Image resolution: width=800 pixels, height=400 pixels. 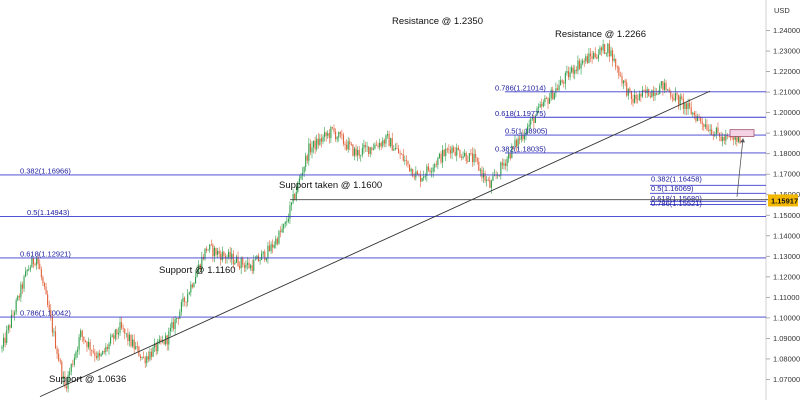 What do you see at coordinates (526, 131) in the screenshot?
I see `fib-label: 0.5(1.18905)` at bounding box center [526, 131].